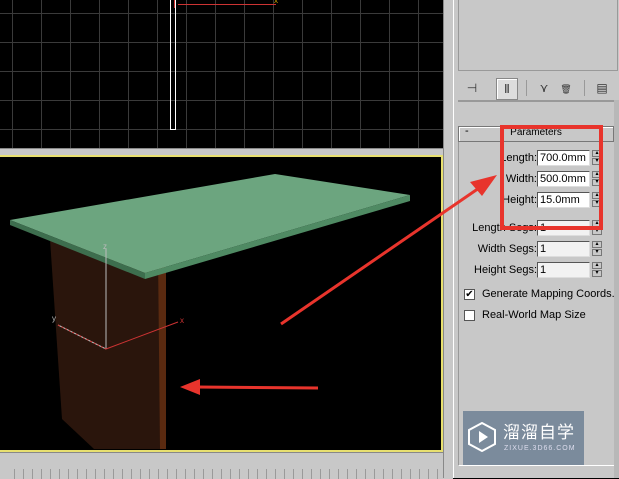 The width and height of the screenshot is (619, 479). I want to click on gizmo-y-label: y, so click(54, 318).